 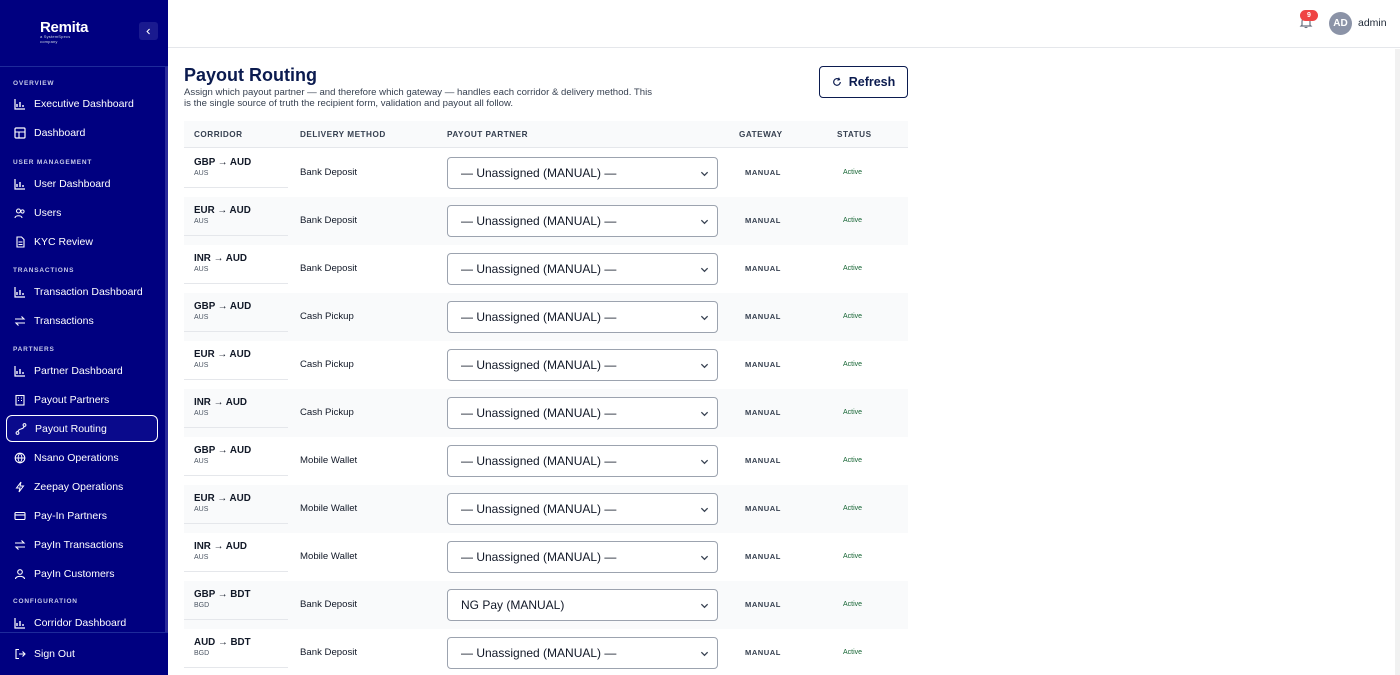 What do you see at coordinates (82, 486) in the screenshot?
I see `sidebar-item-zeepay-operations: Zeepay Operations` at bounding box center [82, 486].